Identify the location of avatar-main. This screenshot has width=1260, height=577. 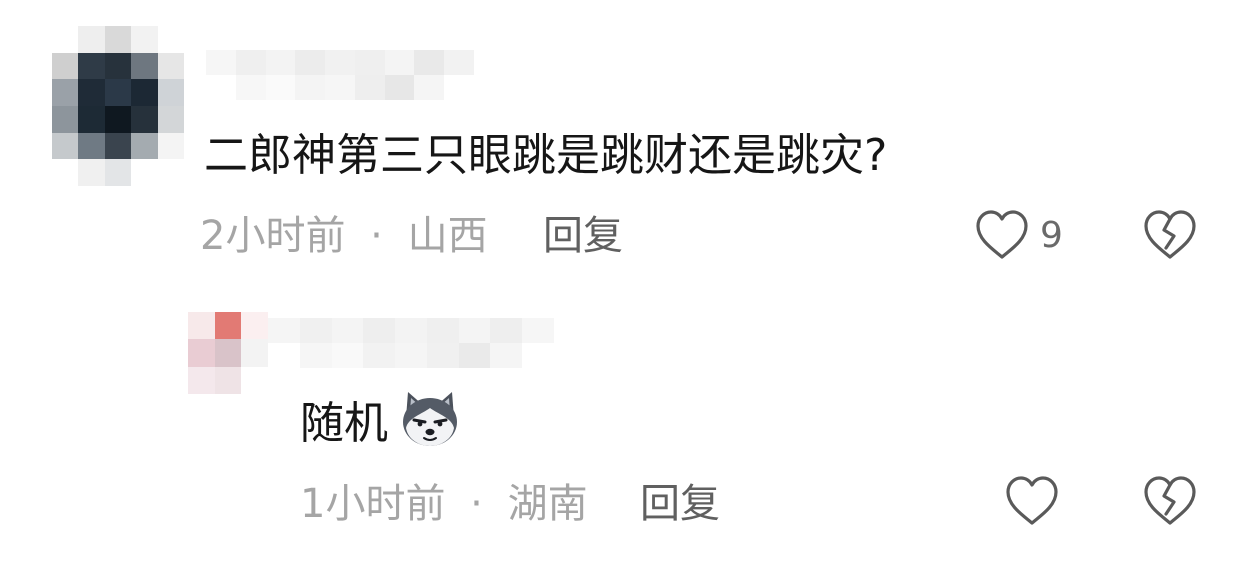
(118, 106).